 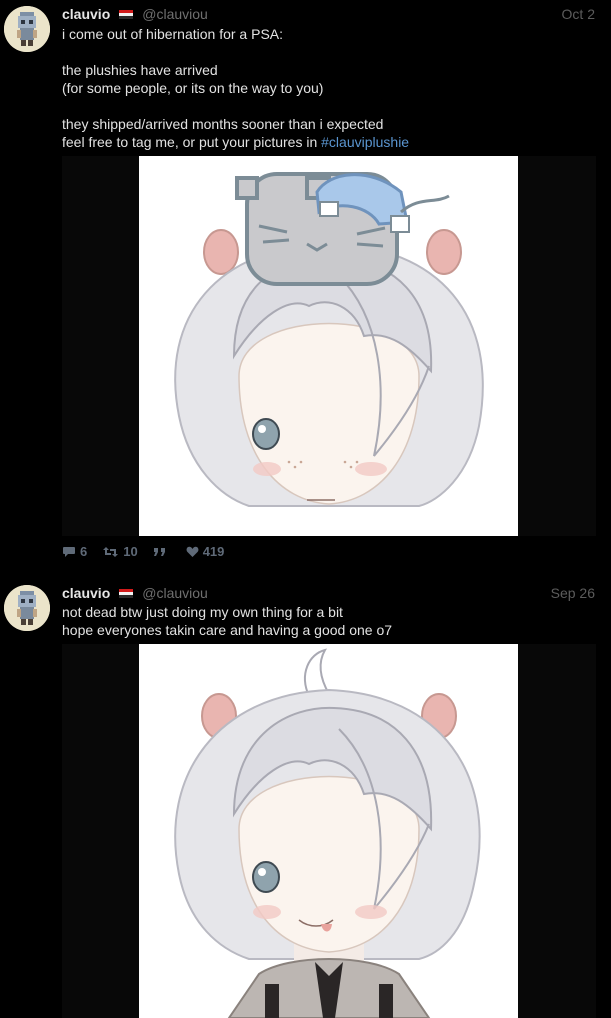 I want to click on tweet-line: the plushies have arrived, so click(x=140, y=70).